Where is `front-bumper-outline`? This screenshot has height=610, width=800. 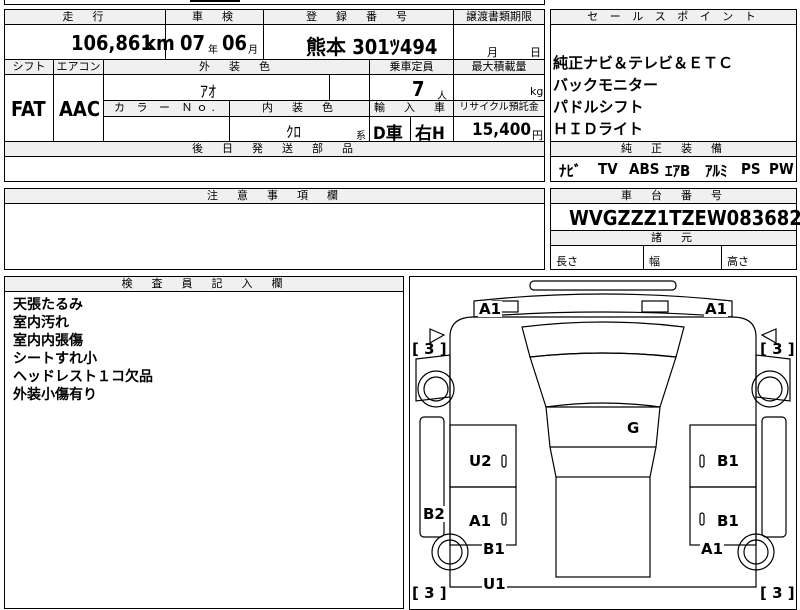 front-bumper-outline is located at coordinates (603, 305).